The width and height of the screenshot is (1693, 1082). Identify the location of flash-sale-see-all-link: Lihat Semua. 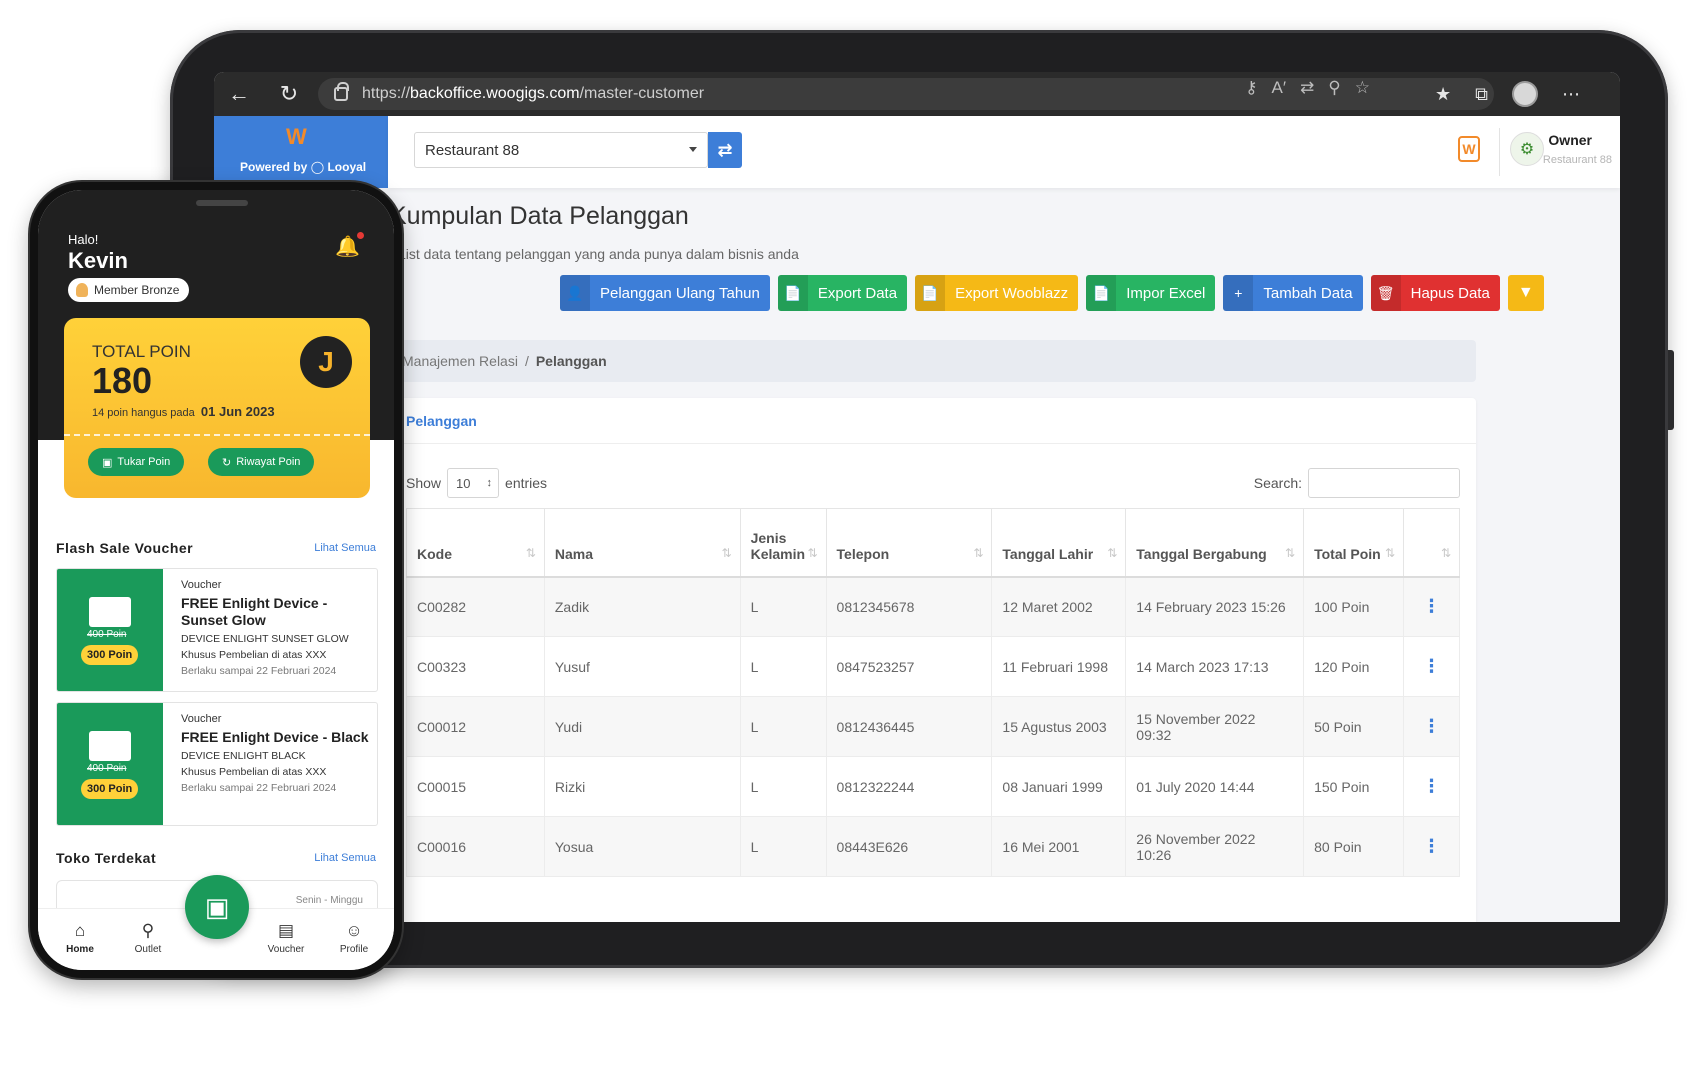
(345, 548).